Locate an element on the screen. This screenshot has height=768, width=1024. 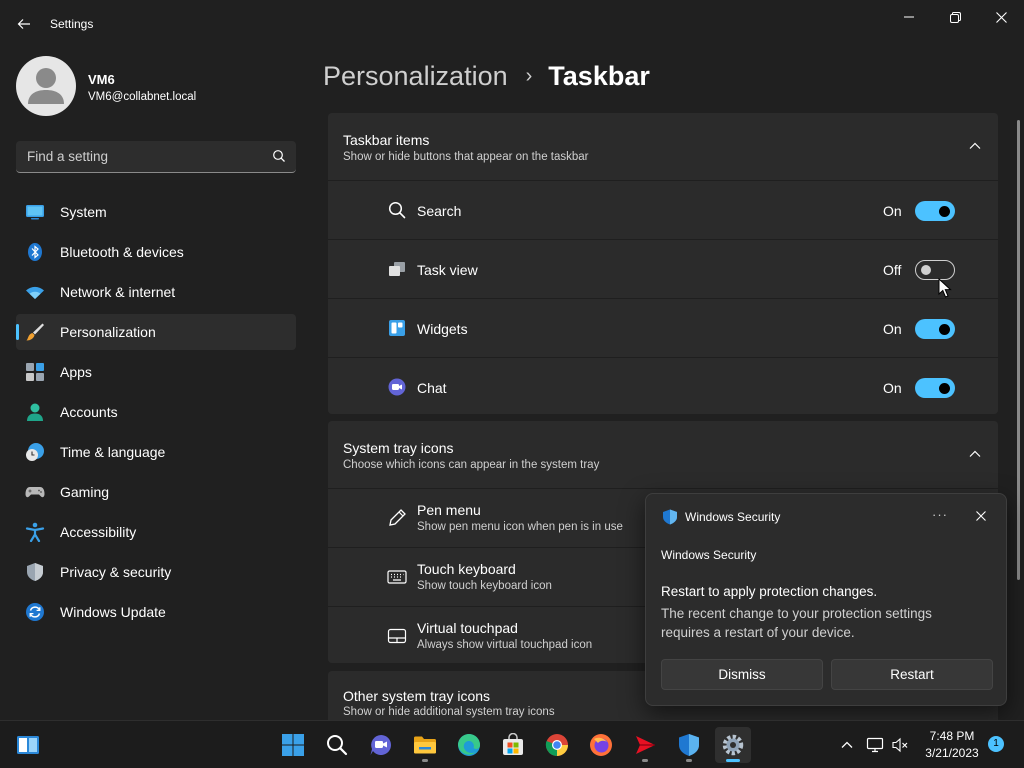
wifi-icon is located at coordinates (35, 292).